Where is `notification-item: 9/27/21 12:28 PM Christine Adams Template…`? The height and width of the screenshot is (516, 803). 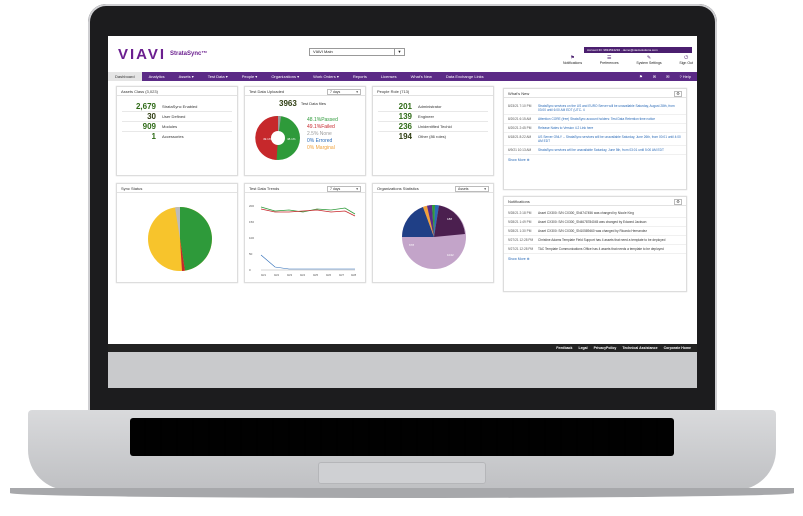 notification-item: 9/27/21 12:28 PM Christine Adams Template… is located at coordinates (595, 240).